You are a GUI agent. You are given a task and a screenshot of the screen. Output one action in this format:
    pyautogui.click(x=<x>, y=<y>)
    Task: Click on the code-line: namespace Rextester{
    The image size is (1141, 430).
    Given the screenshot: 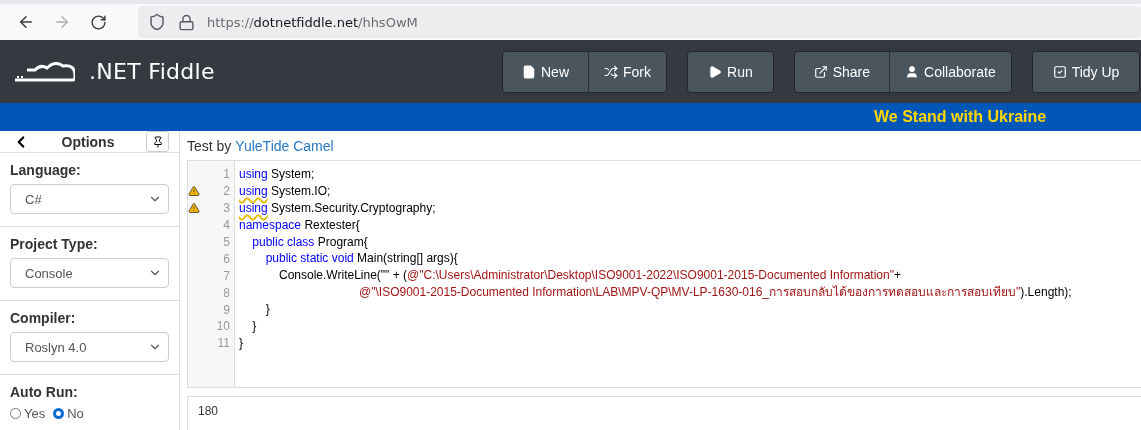 What is the action you would take?
    pyautogui.click(x=299, y=225)
    